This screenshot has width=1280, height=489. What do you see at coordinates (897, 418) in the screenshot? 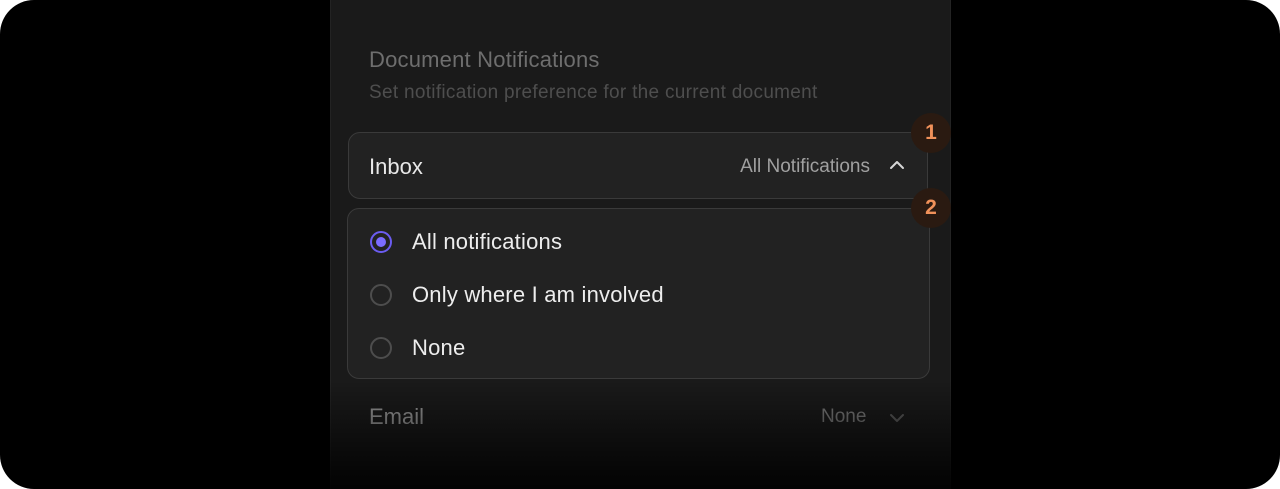
I see `chevron-down-icon` at bounding box center [897, 418].